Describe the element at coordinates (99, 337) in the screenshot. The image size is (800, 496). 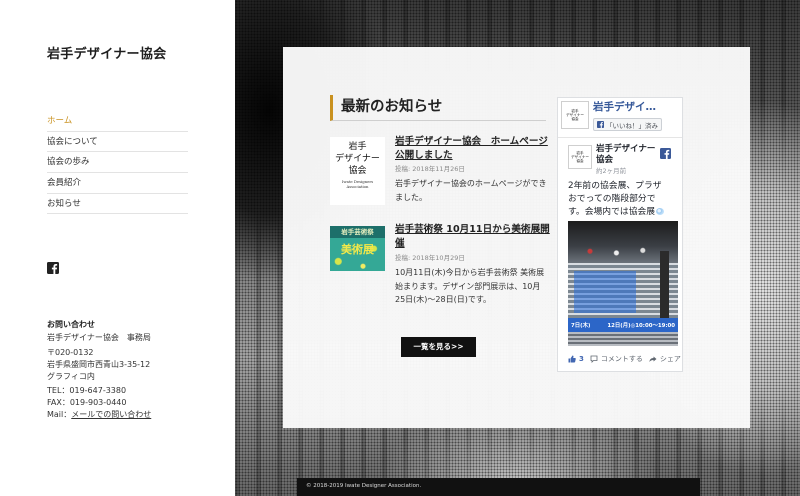
I see `contact-office: 岩手デザイナー協会 事務局` at that location.